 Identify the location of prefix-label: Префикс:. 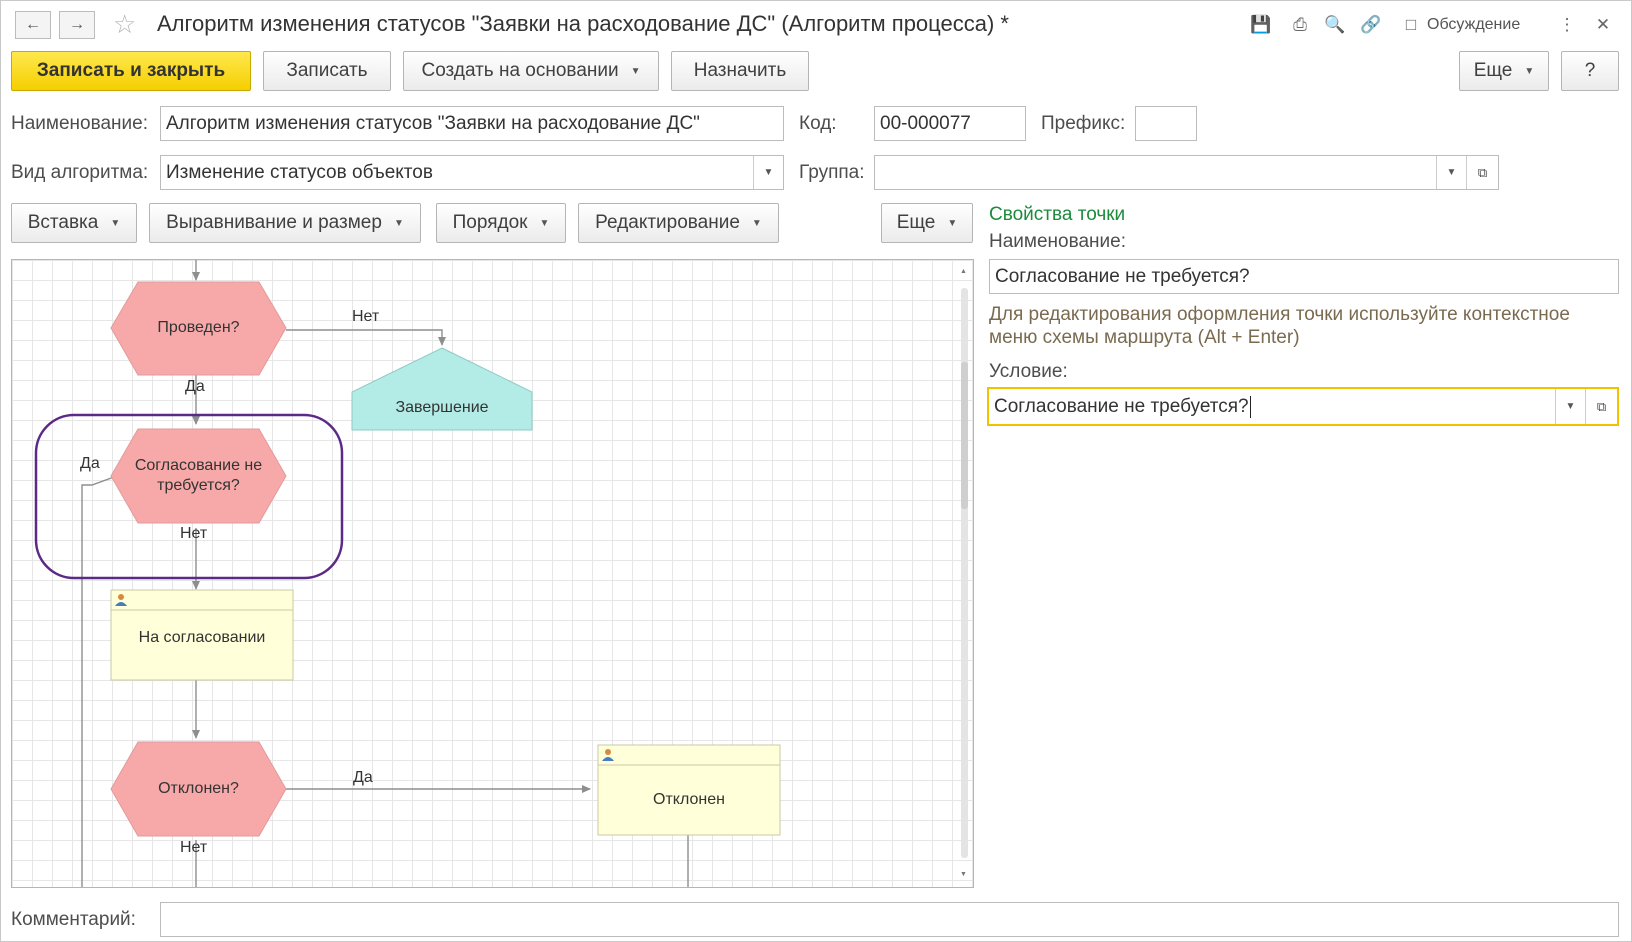
(1083, 123).